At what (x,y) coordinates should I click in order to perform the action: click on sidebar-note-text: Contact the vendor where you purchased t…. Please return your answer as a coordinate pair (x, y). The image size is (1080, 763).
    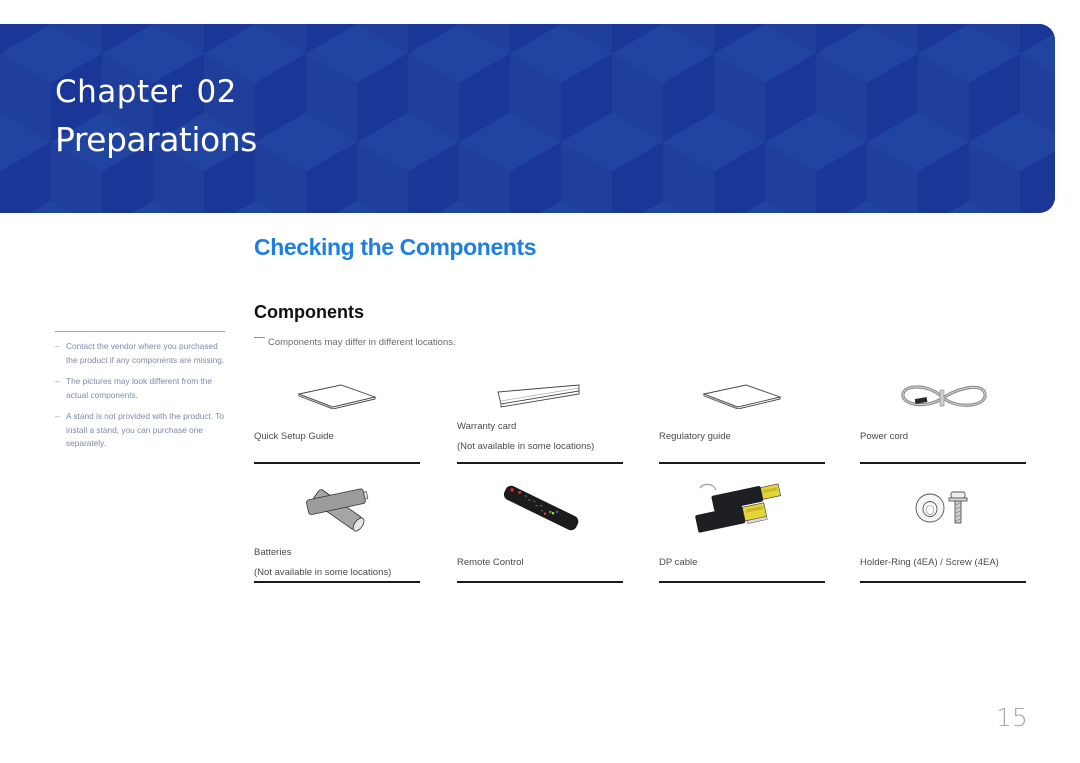
    Looking at the image, I should click on (145, 353).